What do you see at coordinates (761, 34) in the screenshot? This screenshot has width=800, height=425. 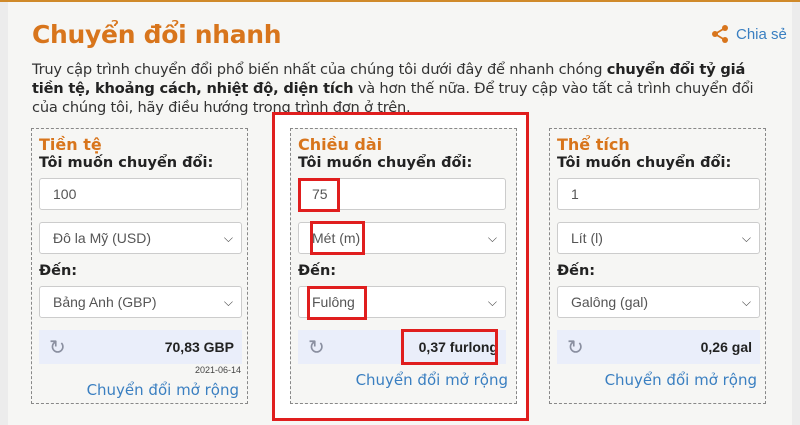 I see `share-label: Chia sẻ` at bounding box center [761, 34].